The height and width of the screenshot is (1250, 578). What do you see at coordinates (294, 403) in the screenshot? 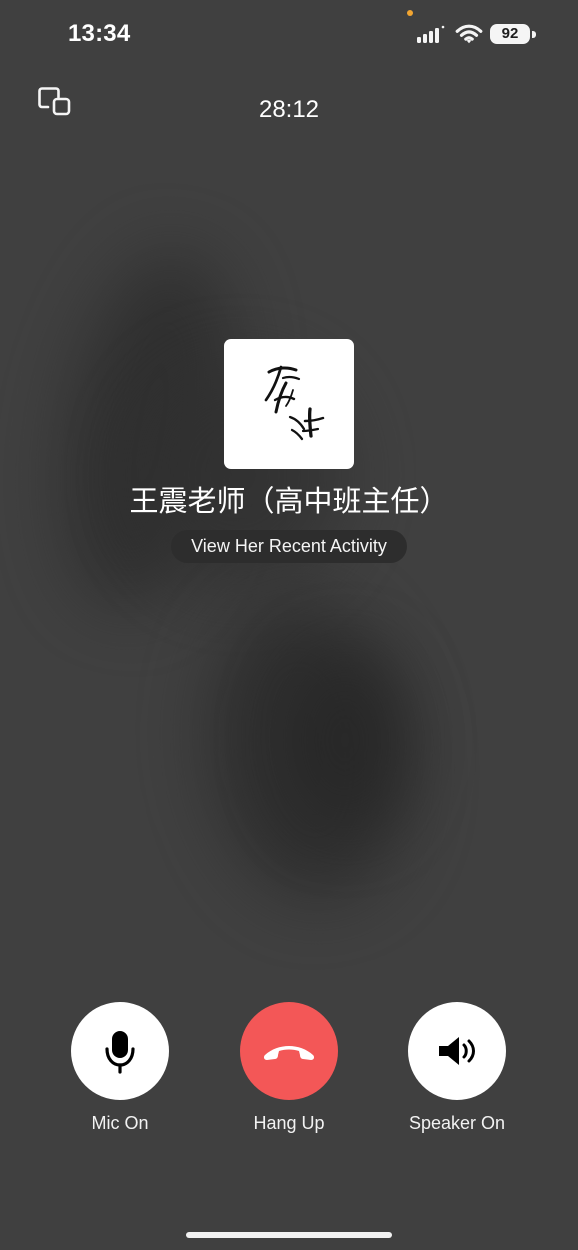
I see `calligraphy-avatar-icon` at bounding box center [294, 403].